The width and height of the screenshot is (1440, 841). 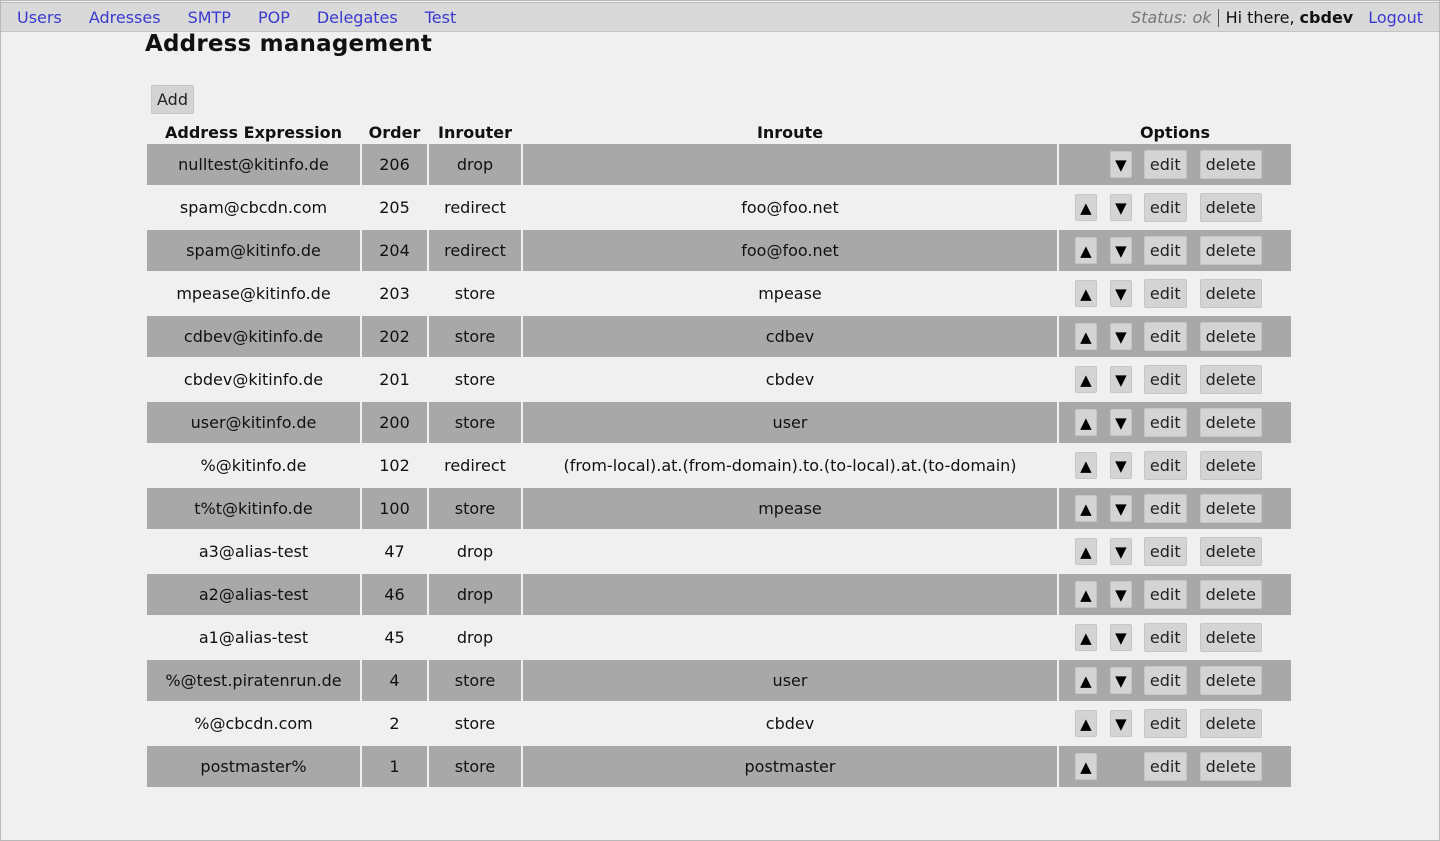 What do you see at coordinates (250, 17) in the screenshot?
I see `main-nav: Users Adresses SMTP POP Delegates Test` at bounding box center [250, 17].